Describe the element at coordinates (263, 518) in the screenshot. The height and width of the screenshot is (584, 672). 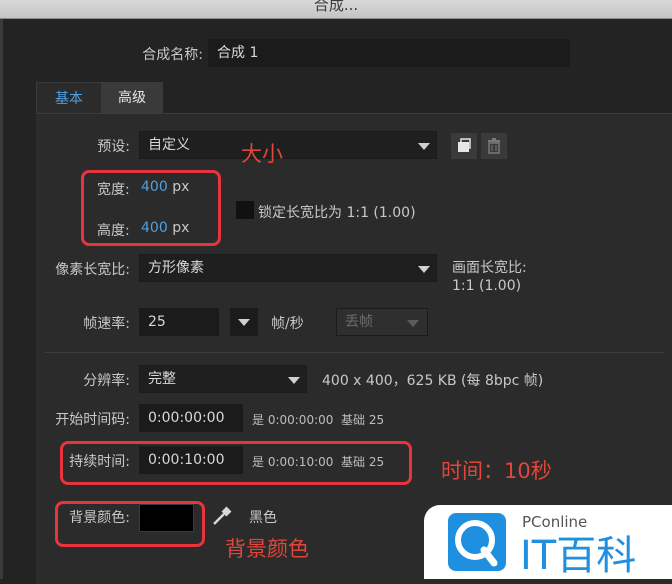
I see `bg-color-name: 黑色` at that location.